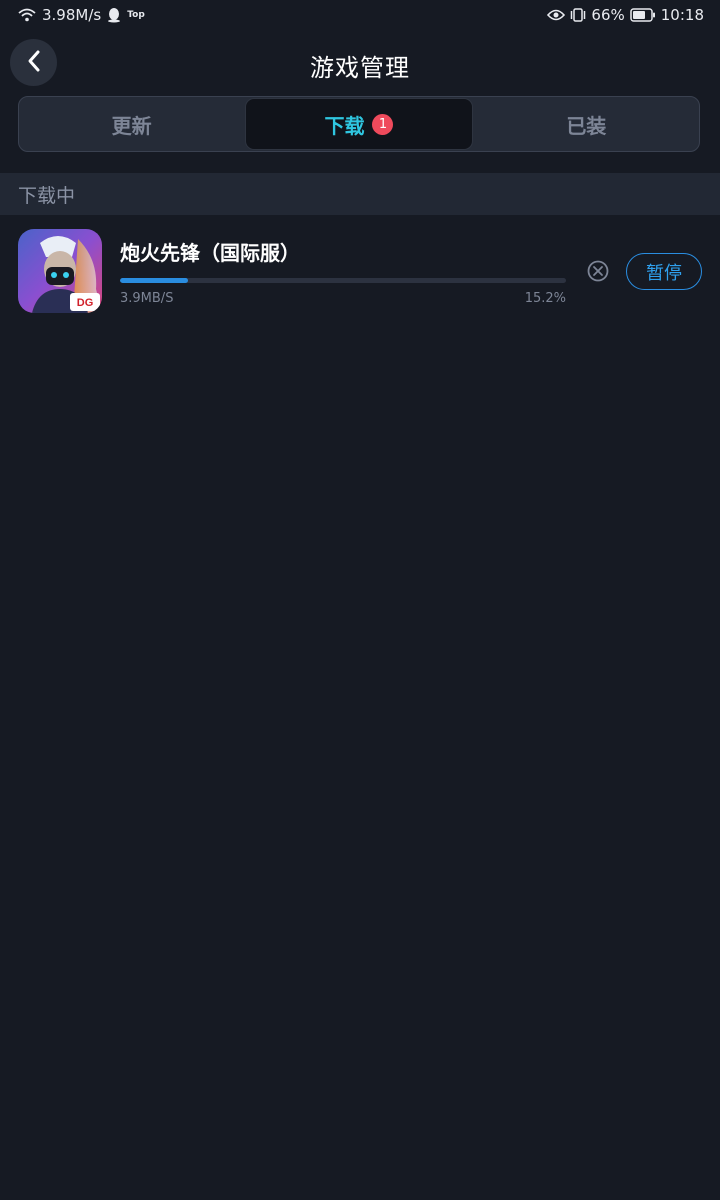 This screenshot has height=1200, width=720. What do you see at coordinates (27, 15) in the screenshot?
I see `wifi-icon` at bounding box center [27, 15].